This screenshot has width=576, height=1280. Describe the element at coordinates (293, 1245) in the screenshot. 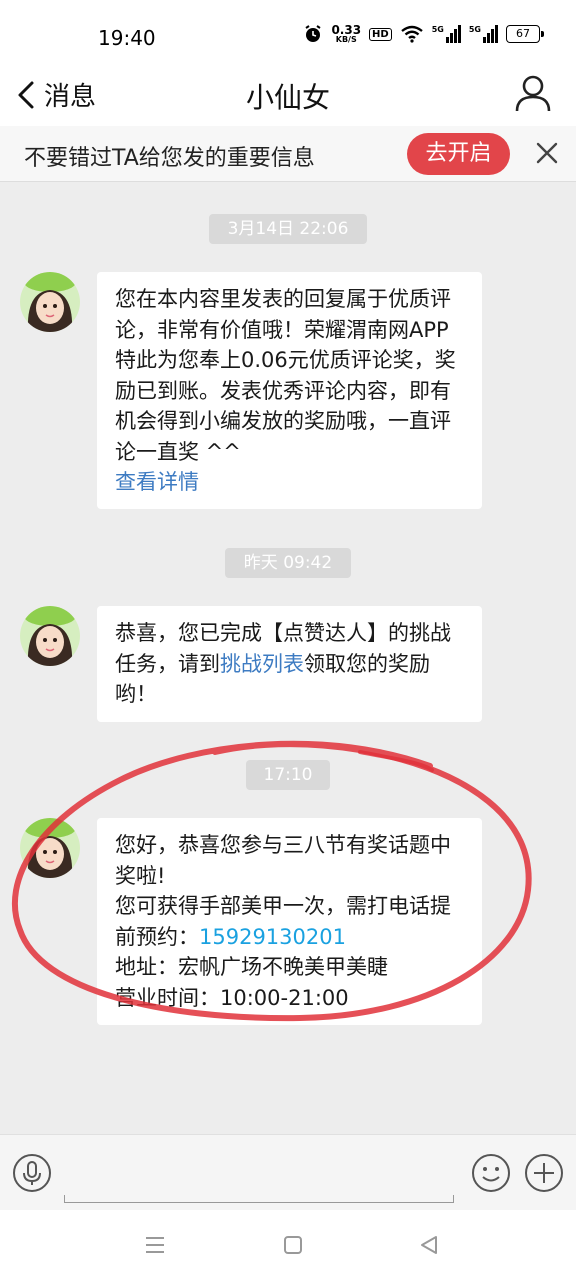

I see `home-icon` at that location.